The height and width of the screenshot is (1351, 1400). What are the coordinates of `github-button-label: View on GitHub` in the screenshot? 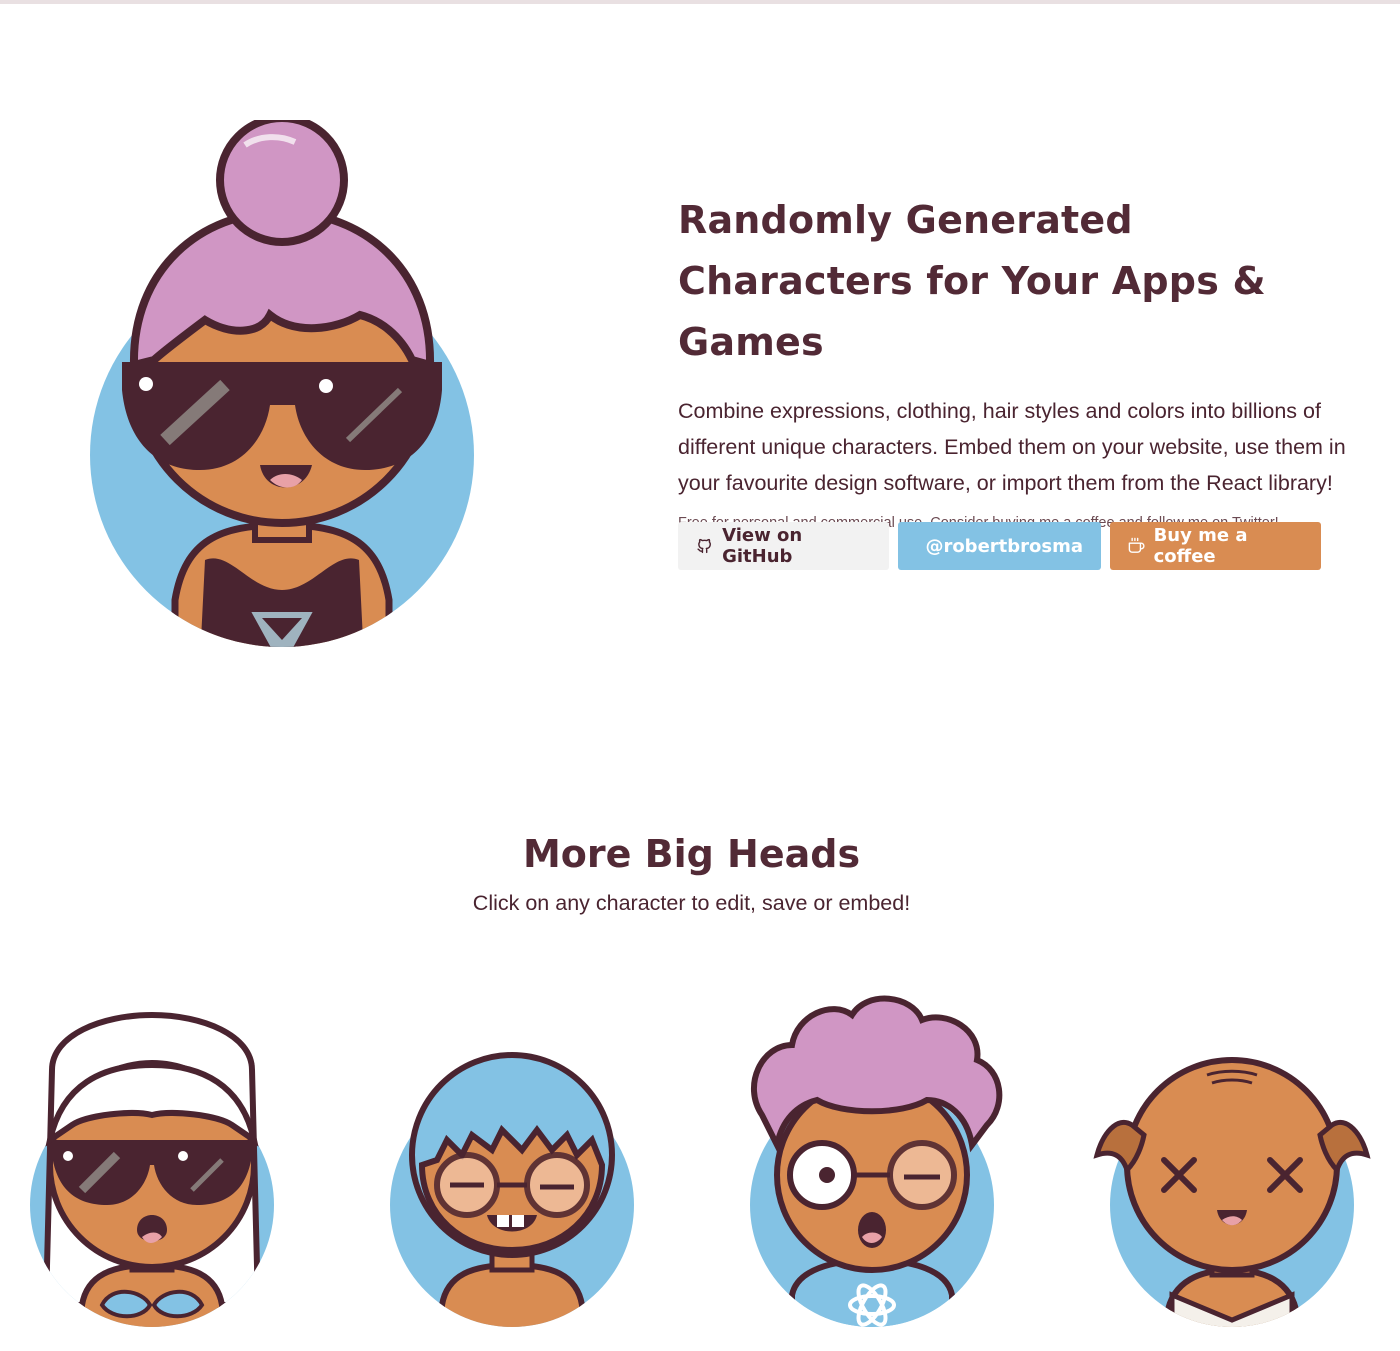 It's located at (796, 546).